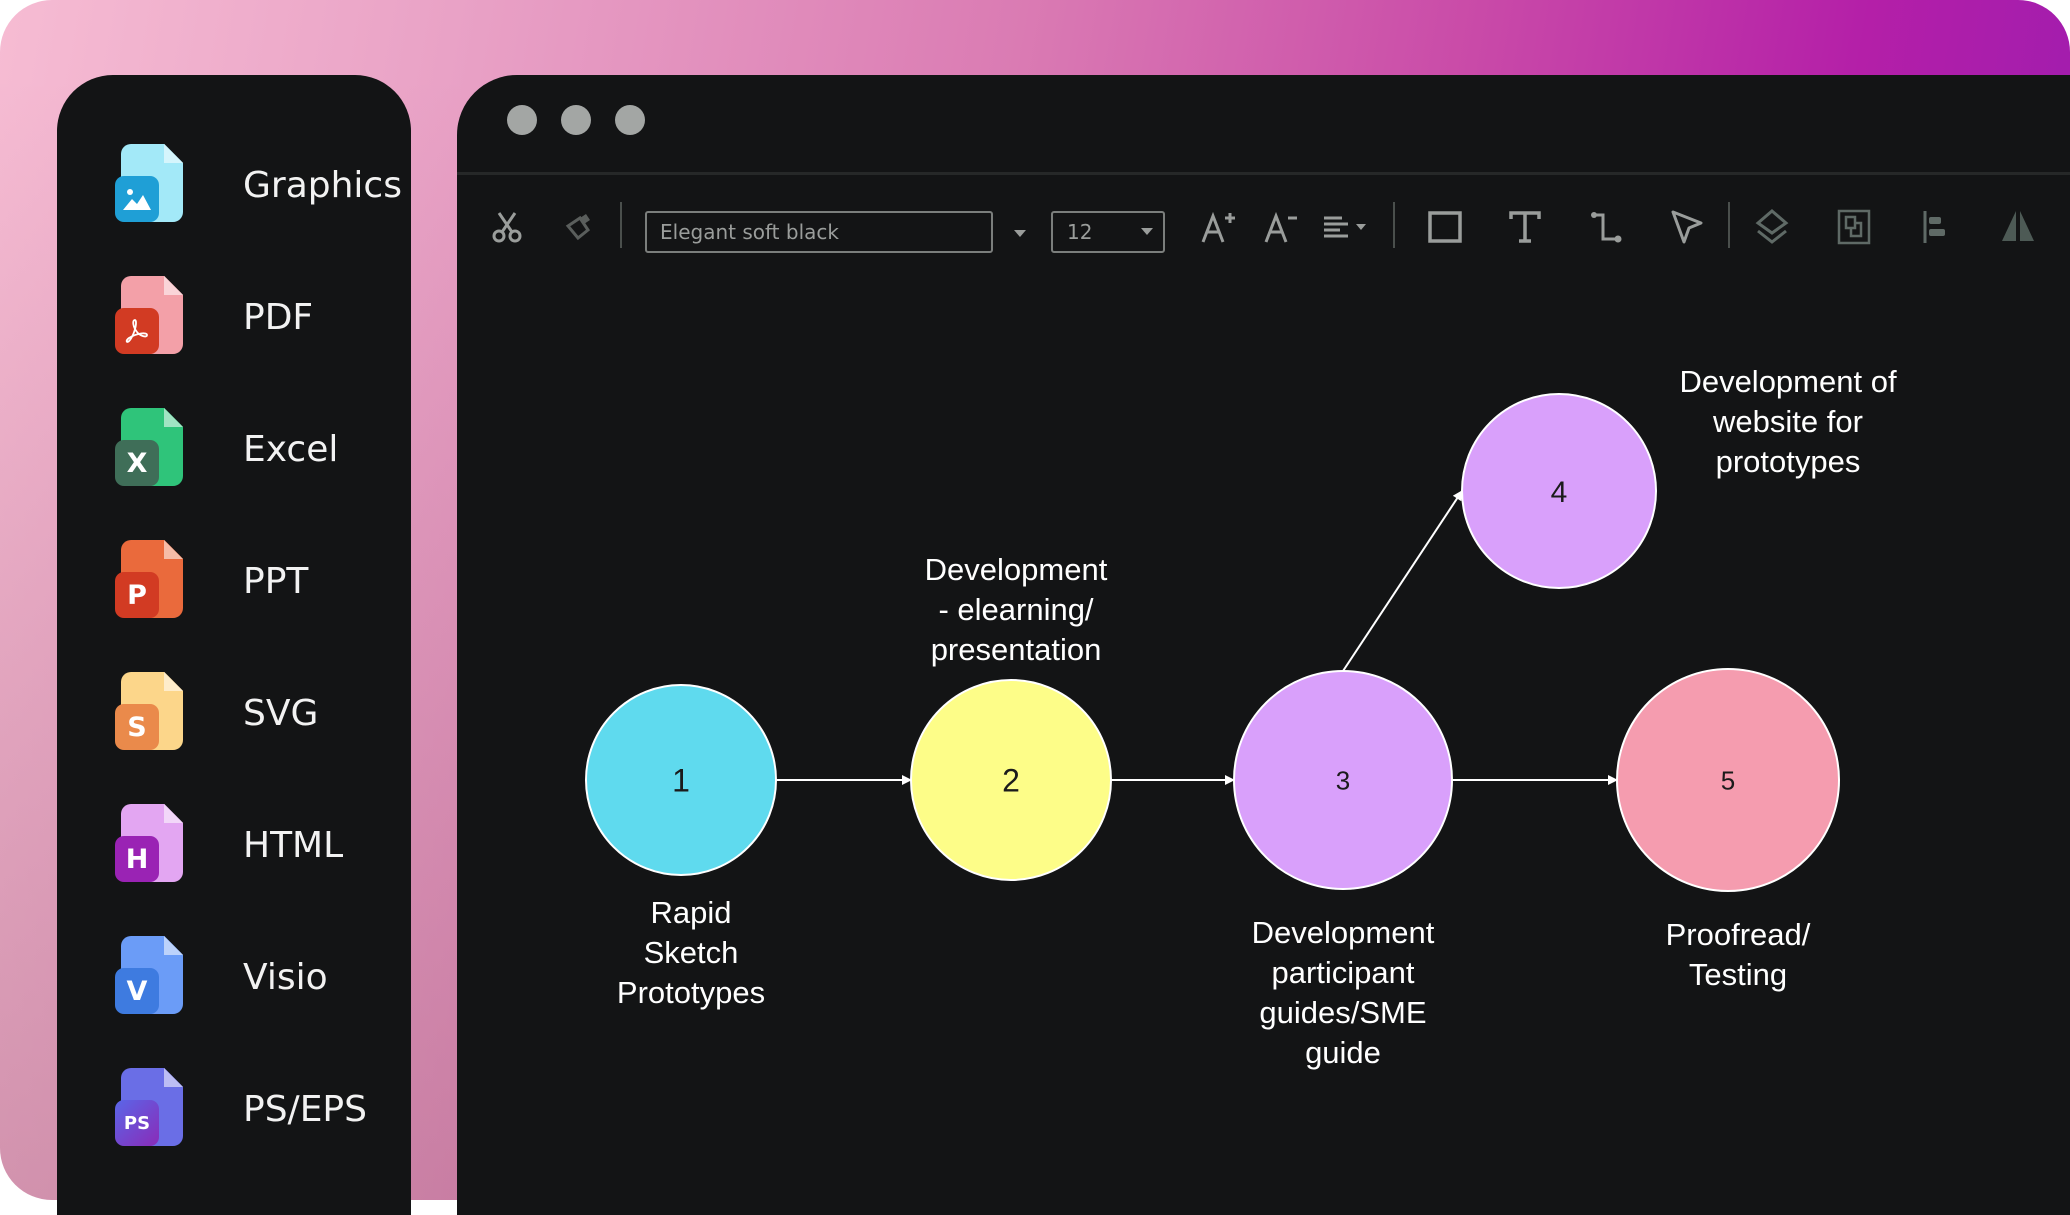 The height and width of the screenshot is (1215, 2070). I want to click on node-3-label: Development participant guides/SME guide, so click(1343, 993).